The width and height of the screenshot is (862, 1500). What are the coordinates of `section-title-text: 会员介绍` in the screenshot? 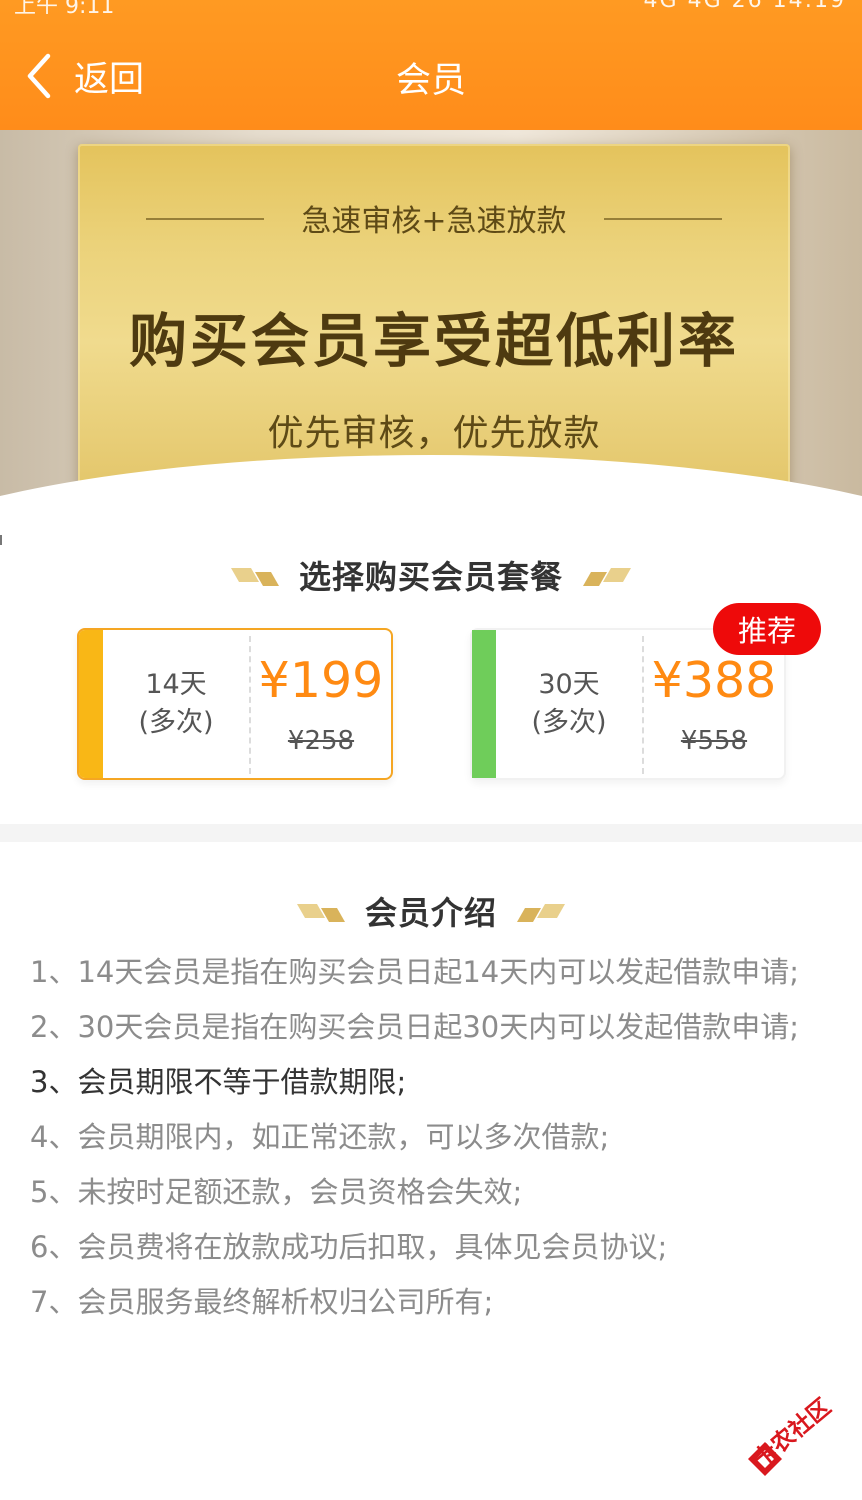 It's located at (430, 913).